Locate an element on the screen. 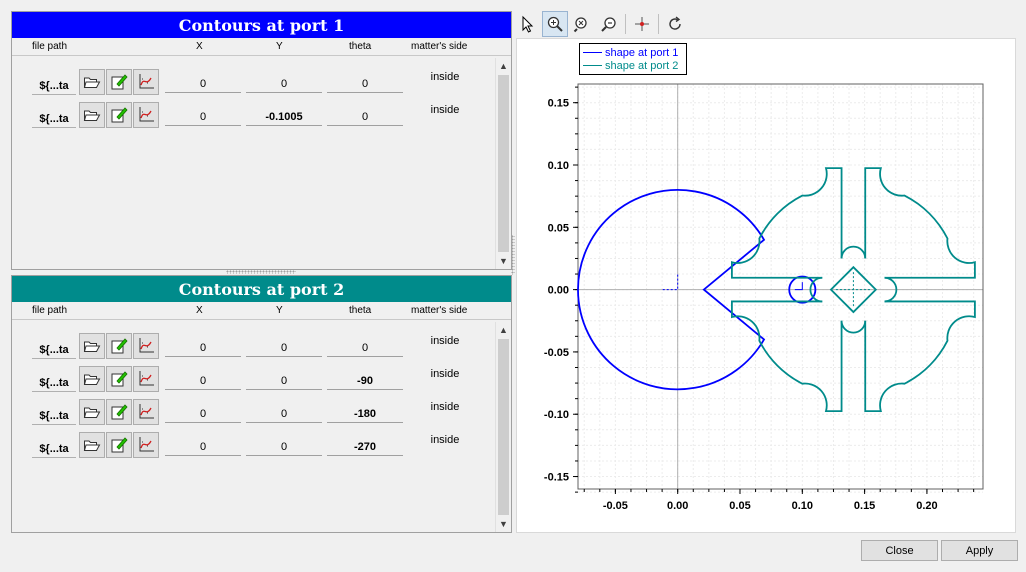  plot-toolbar is located at coordinates (601, 24).